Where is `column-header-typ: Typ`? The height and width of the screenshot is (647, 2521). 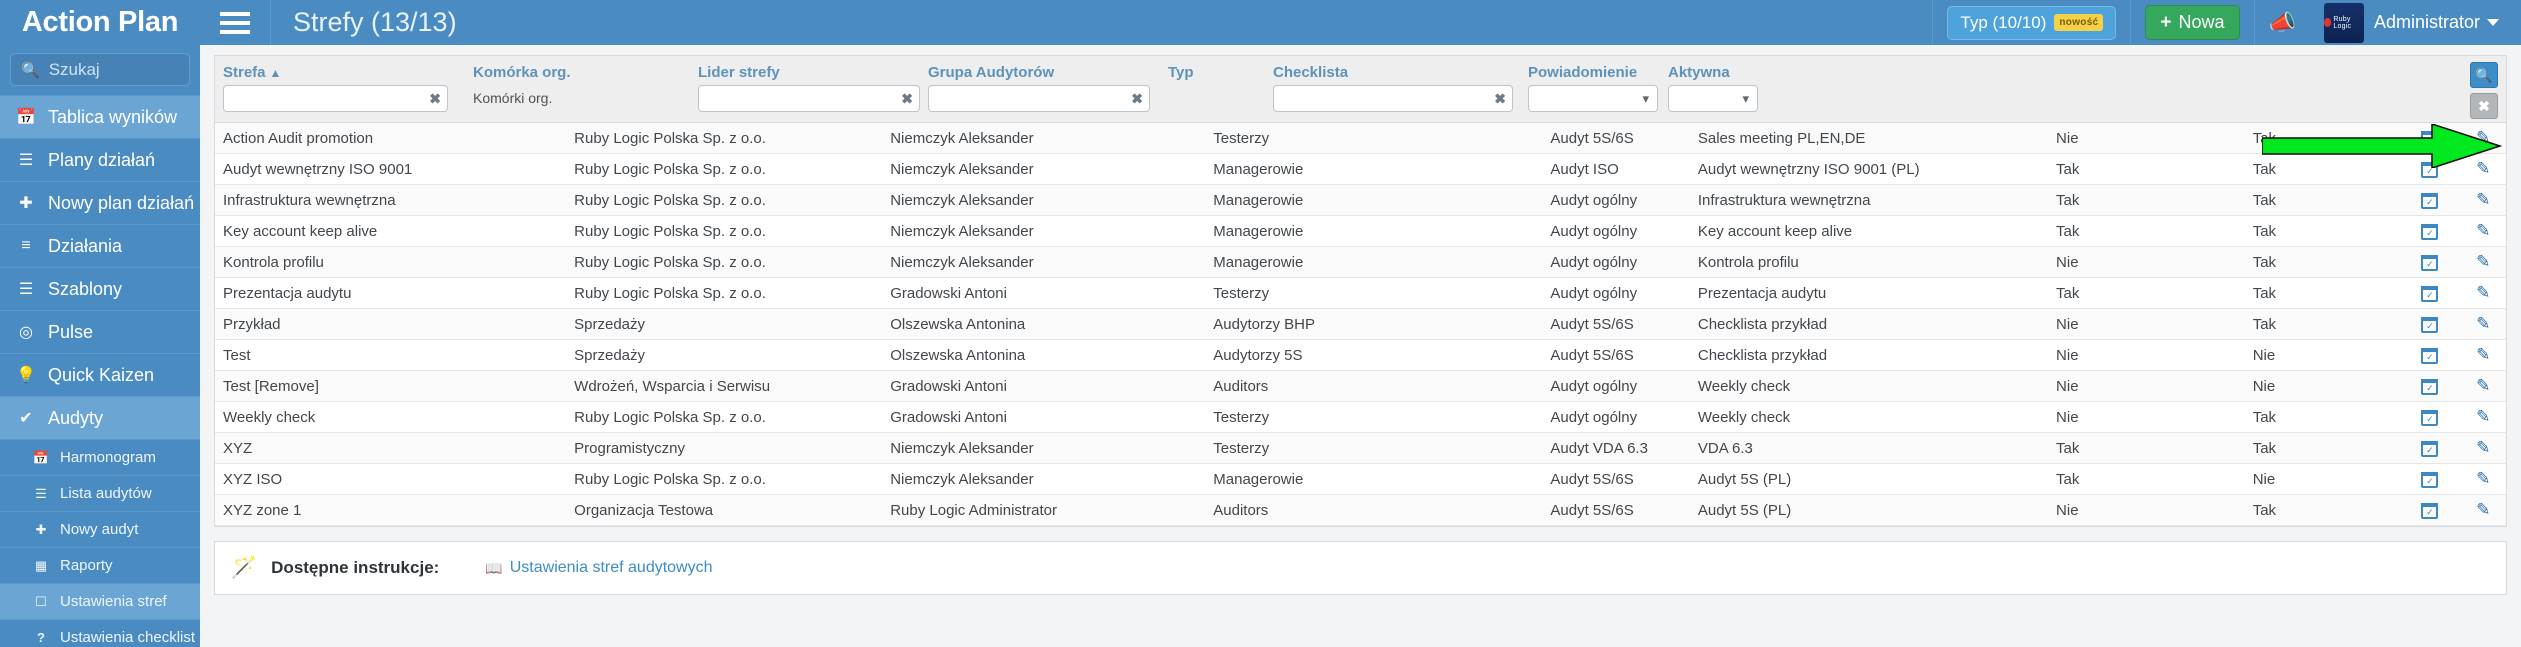
column-header-typ: Typ is located at coordinates (1216, 72).